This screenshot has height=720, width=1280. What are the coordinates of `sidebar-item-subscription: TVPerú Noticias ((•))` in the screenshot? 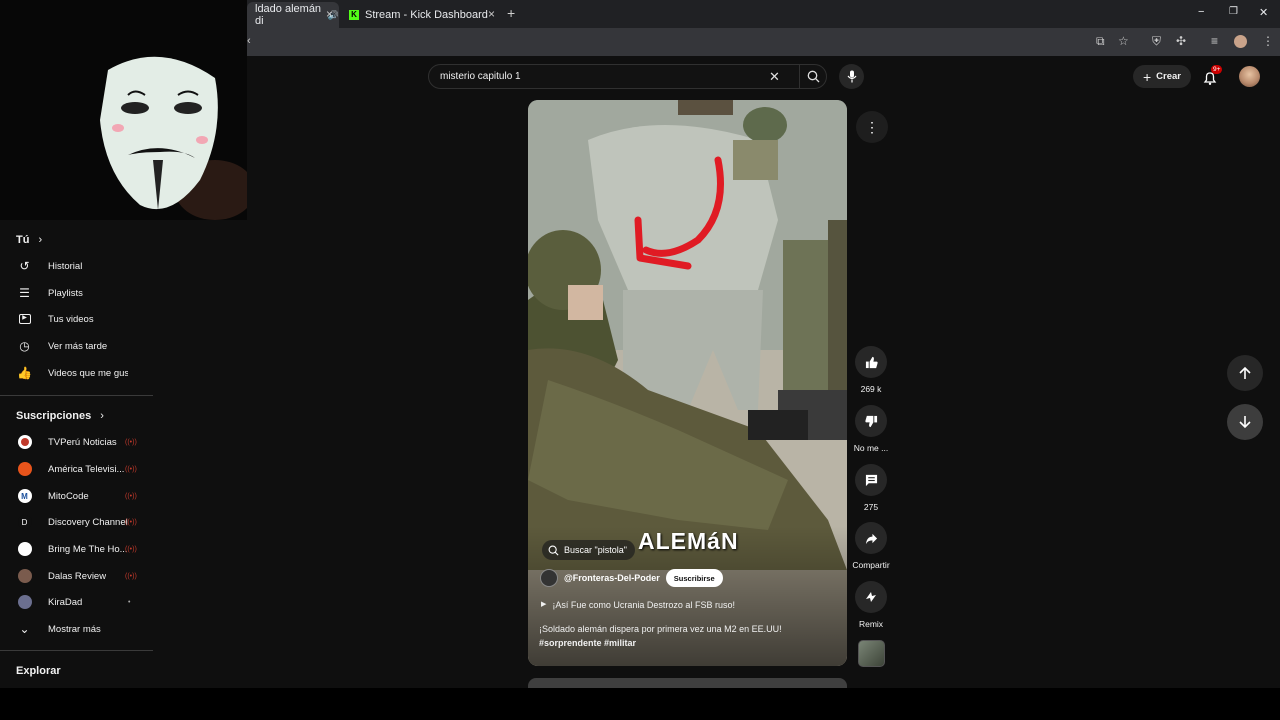 It's located at (76, 442).